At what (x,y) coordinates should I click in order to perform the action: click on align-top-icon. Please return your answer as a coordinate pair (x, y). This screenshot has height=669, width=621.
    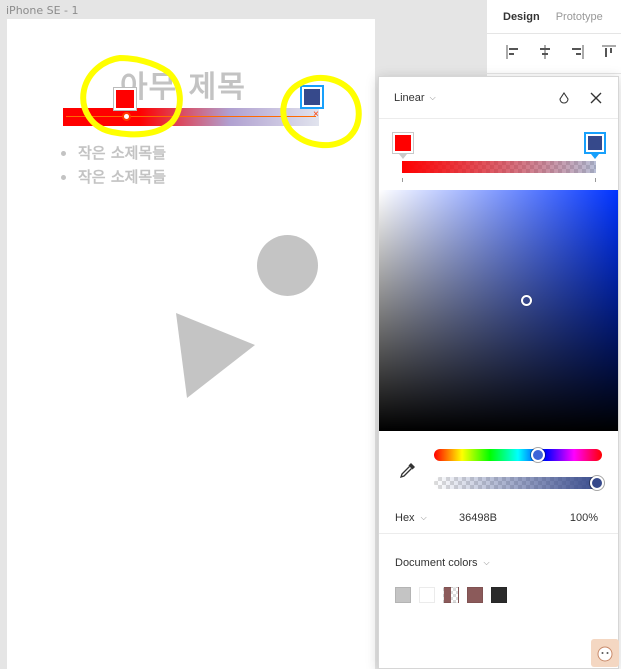
    Looking at the image, I should click on (609, 52).